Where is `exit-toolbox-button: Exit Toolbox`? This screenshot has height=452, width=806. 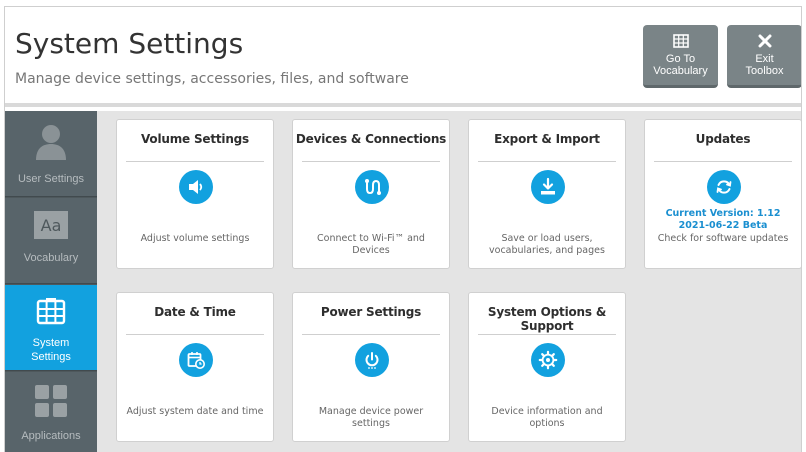
exit-toolbox-button: Exit Toolbox is located at coordinates (764, 56).